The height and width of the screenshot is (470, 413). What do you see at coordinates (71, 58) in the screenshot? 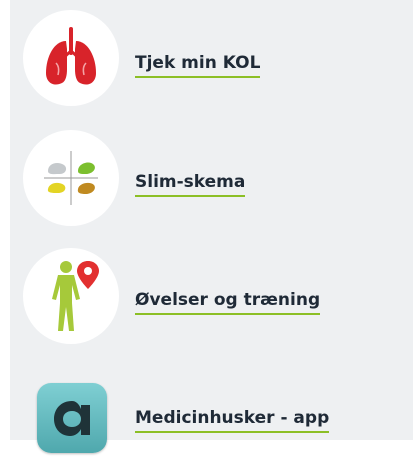
I see `lungs-icon` at bounding box center [71, 58].